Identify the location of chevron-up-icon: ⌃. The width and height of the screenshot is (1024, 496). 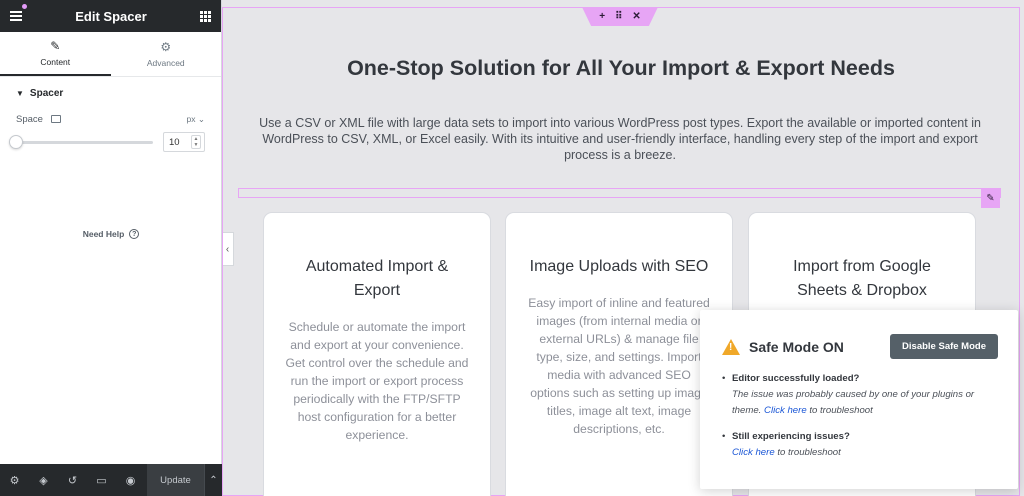
(213, 480).